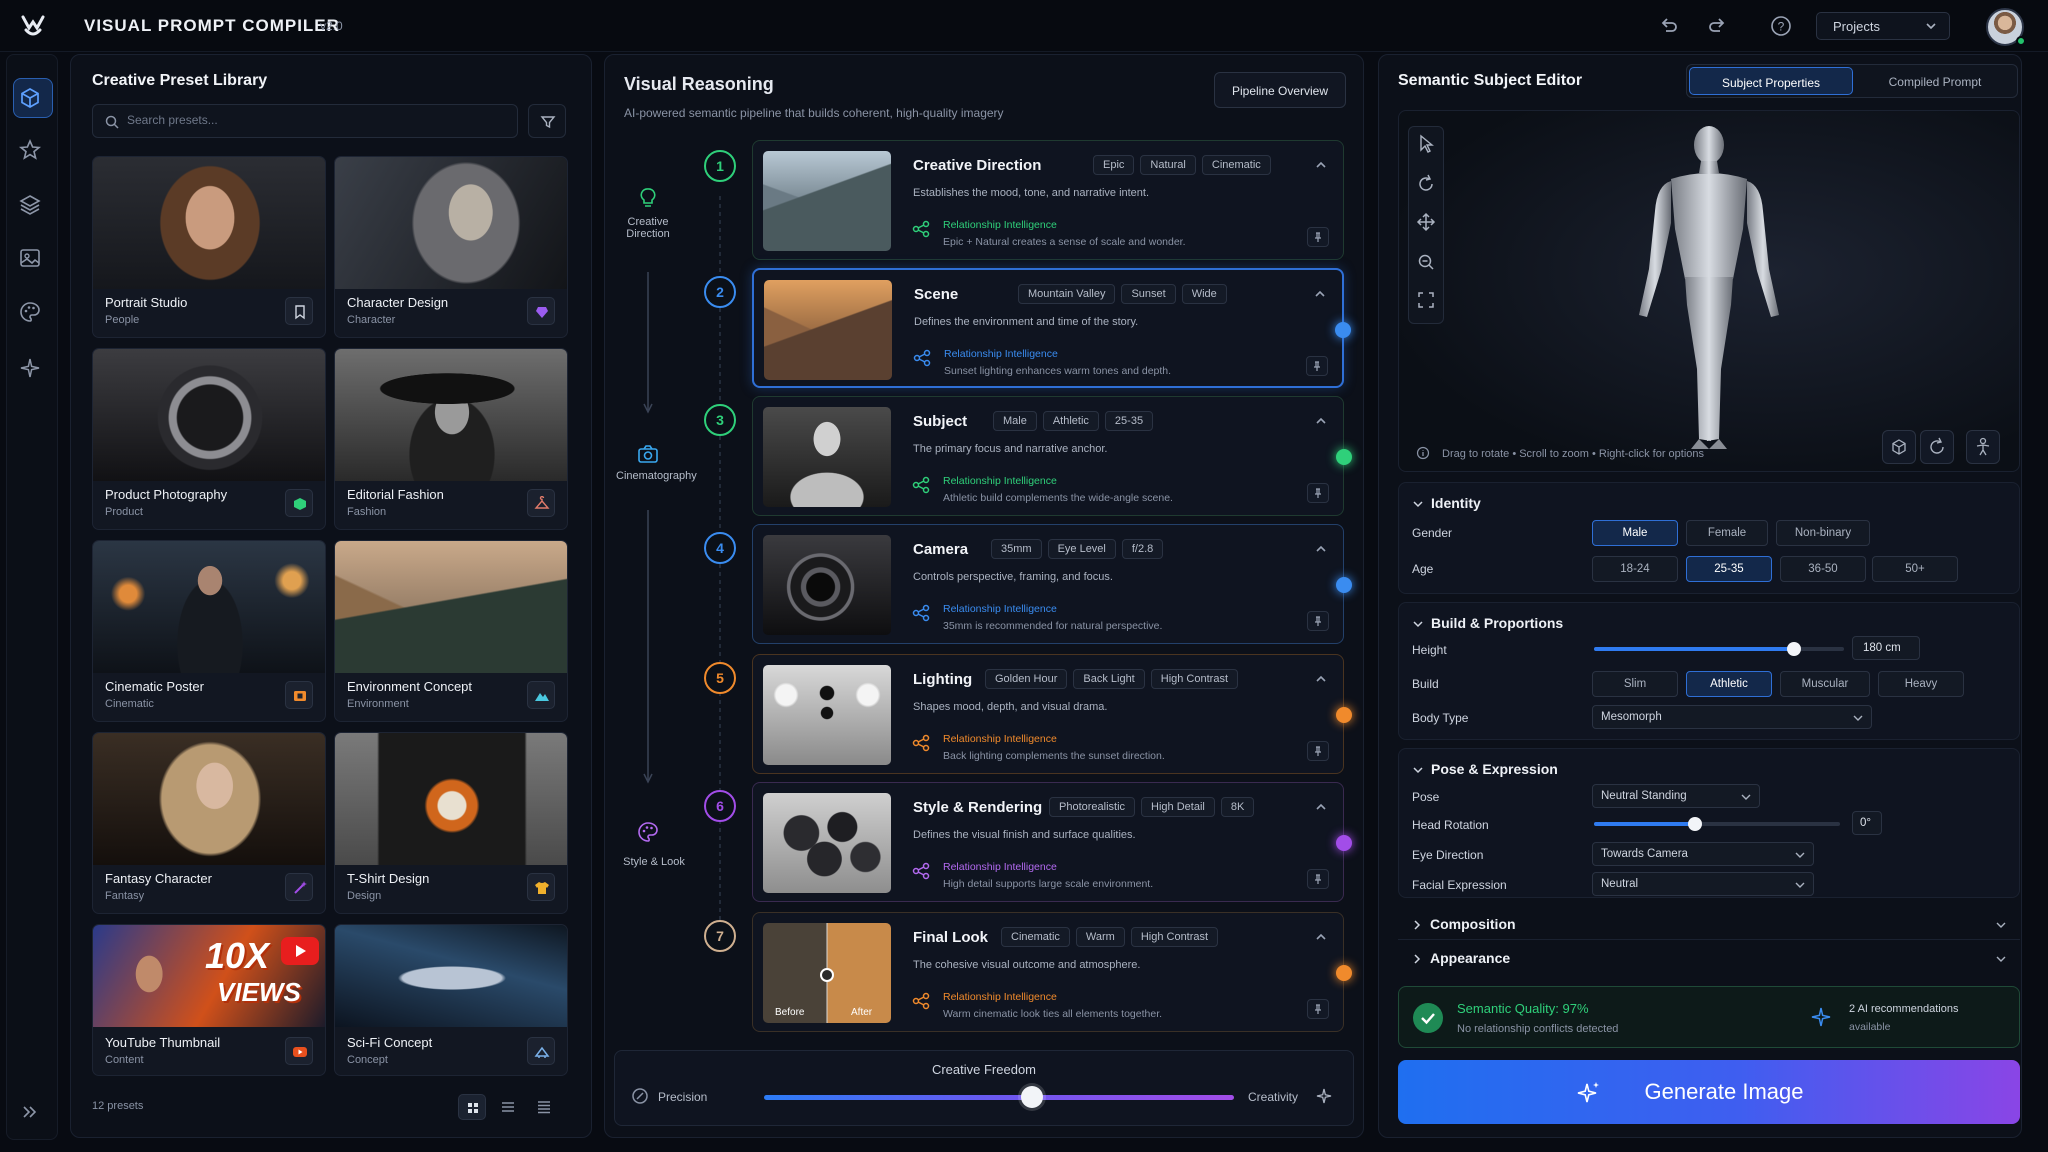 The image size is (2048, 1152). I want to click on age-option-18-24: 18-24, so click(1635, 569).